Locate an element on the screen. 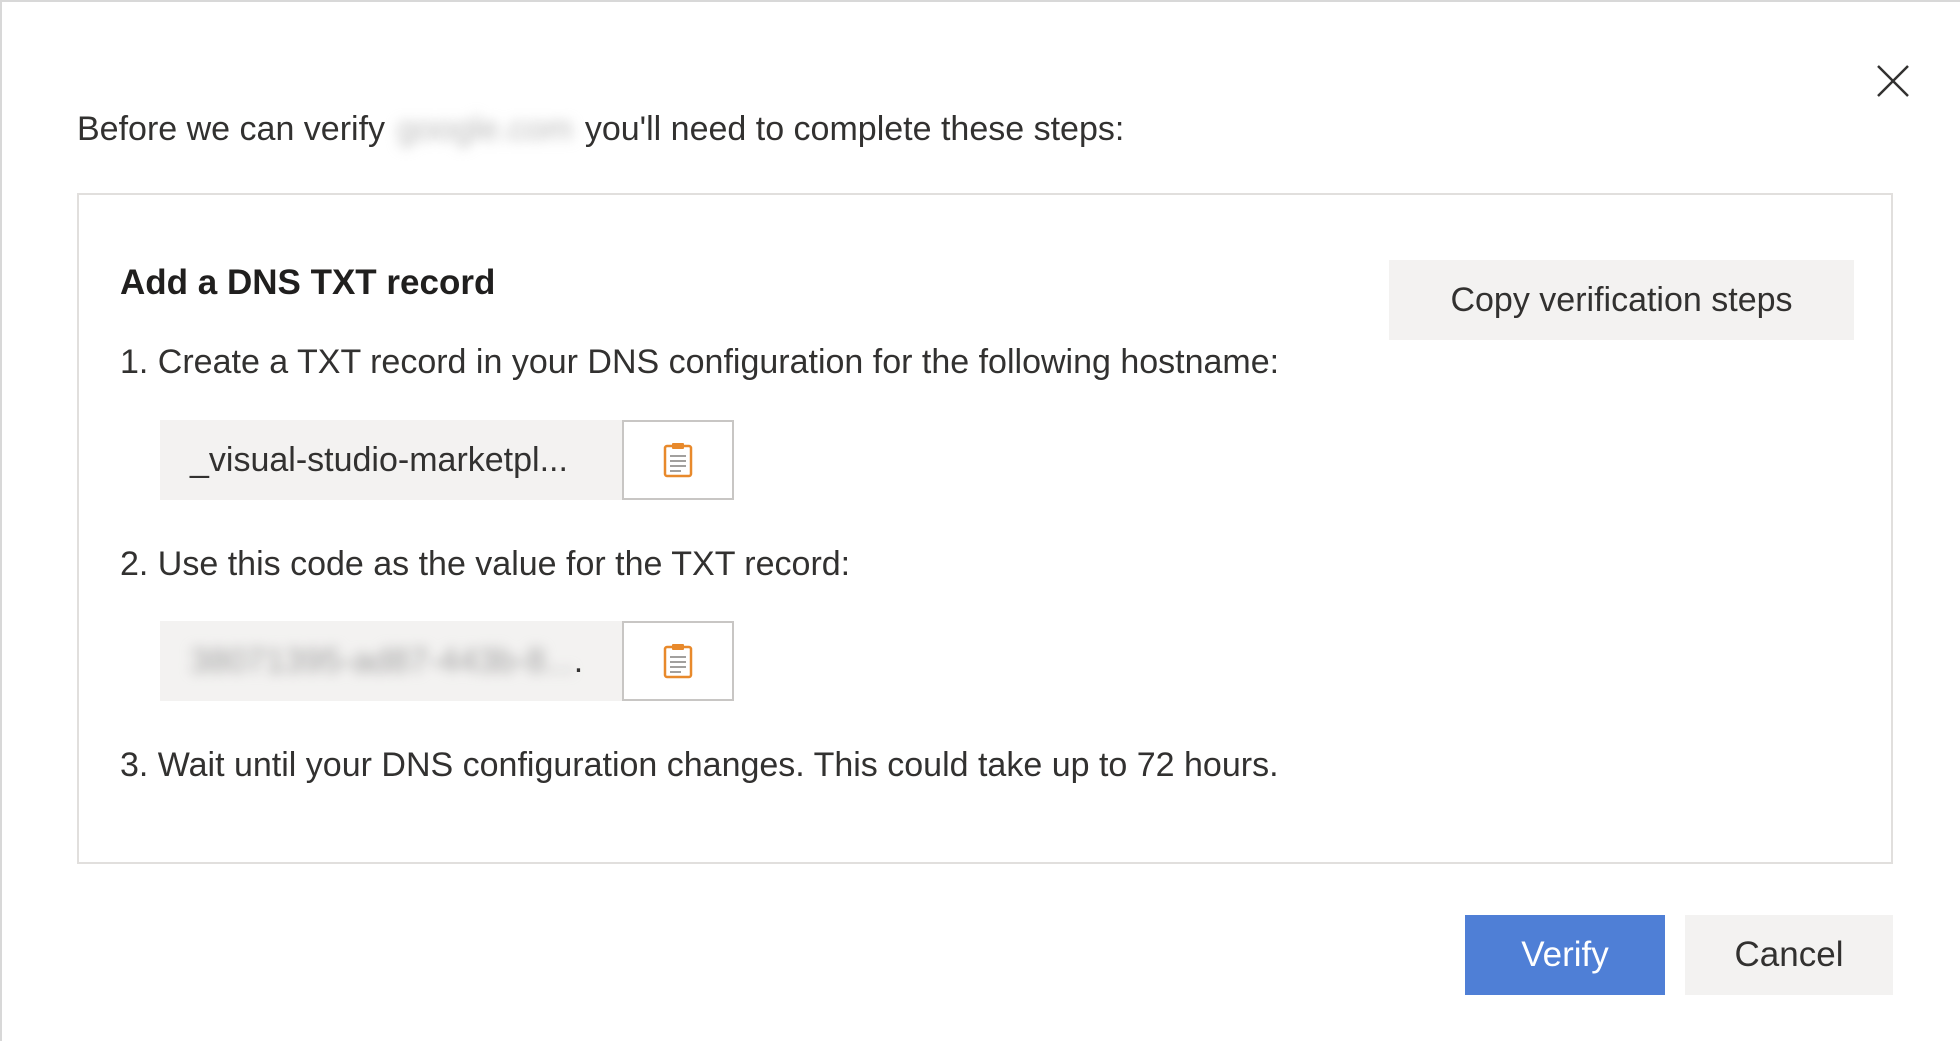 This screenshot has height=1041, width=1960. intro-before: Before we can verify is located at coordinates (231, 129).